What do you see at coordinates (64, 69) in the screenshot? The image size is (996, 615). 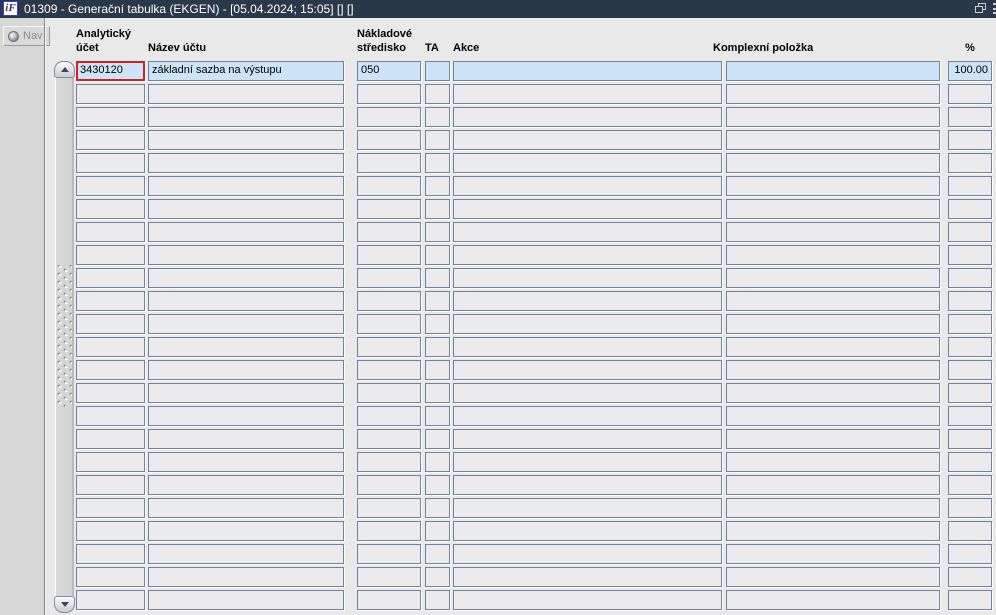 I see `scroll-up-button` at bounding box center [64, 69].